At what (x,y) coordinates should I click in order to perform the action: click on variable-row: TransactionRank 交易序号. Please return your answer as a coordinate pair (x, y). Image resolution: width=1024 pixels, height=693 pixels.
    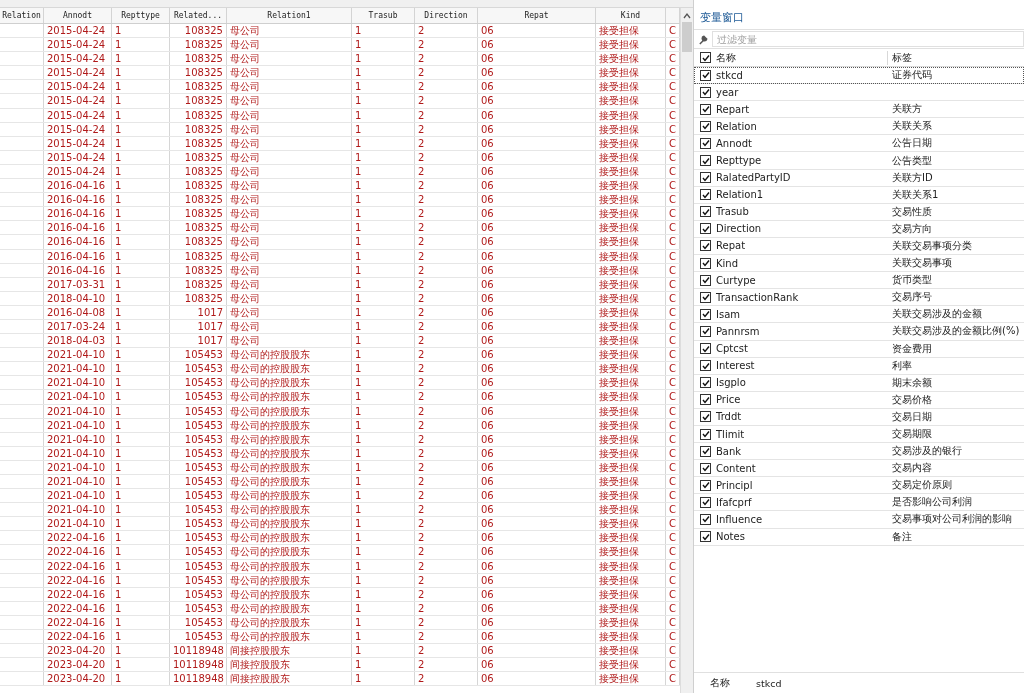
    Looking at the image, I should click on (859, 298).